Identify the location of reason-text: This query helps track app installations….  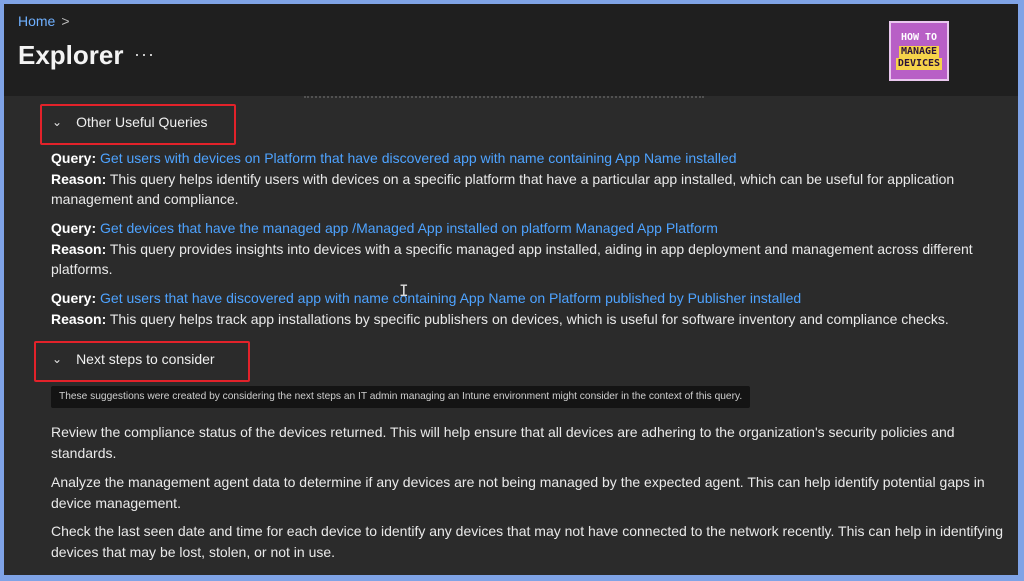
(529, 318).